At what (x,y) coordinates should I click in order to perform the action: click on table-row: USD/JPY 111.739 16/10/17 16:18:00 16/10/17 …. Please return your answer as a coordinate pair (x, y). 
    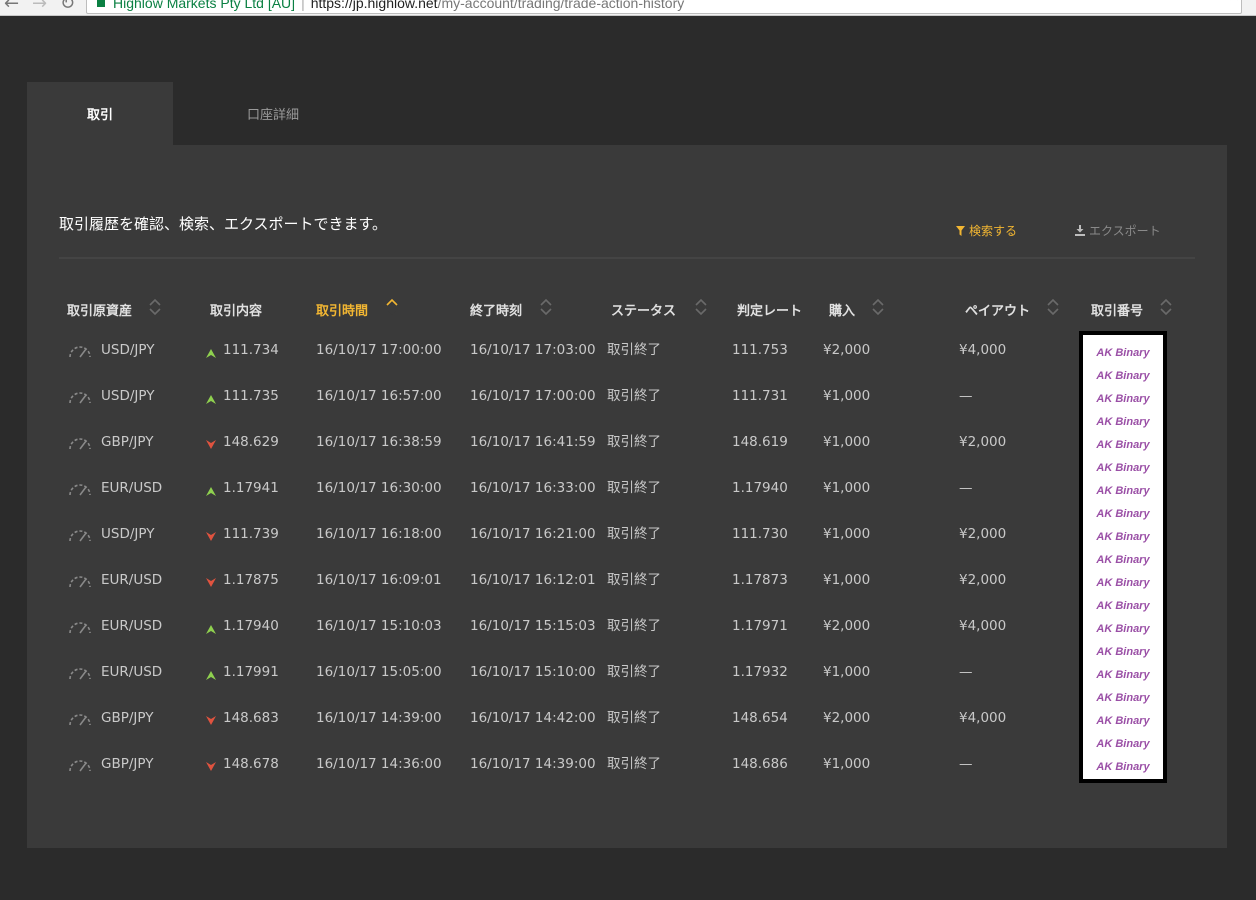
    Looking at the image, I should click on (627, 534).